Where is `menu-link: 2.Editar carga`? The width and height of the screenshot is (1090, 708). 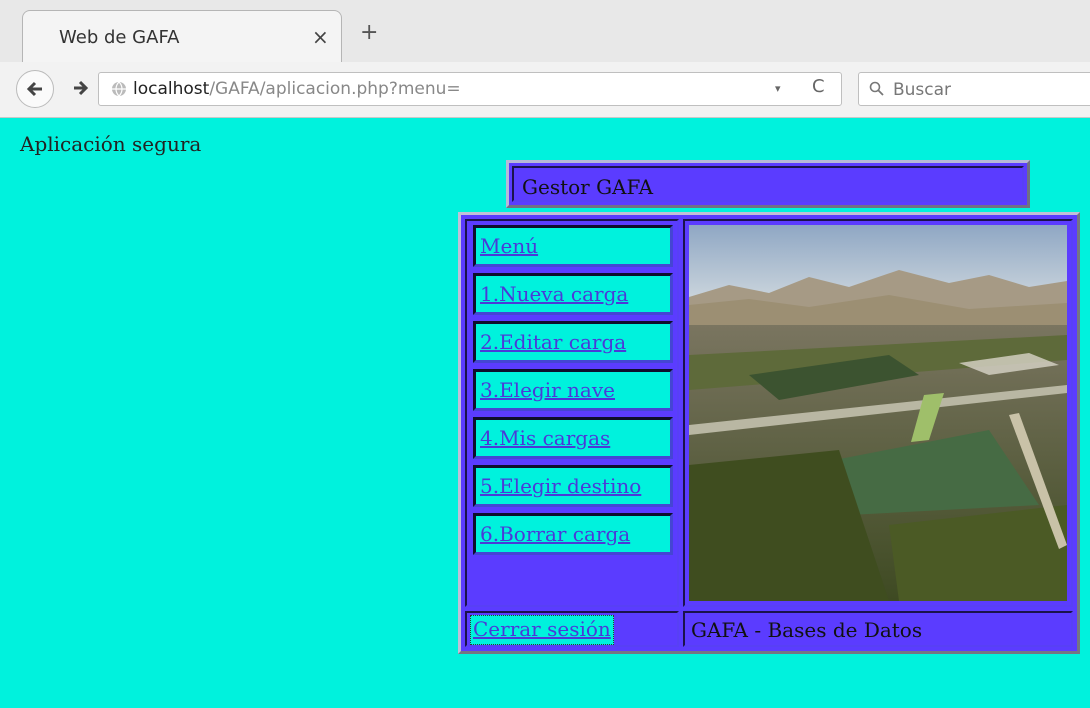
menu-link: 2.Editar carga is located at coordinates (553, 342).